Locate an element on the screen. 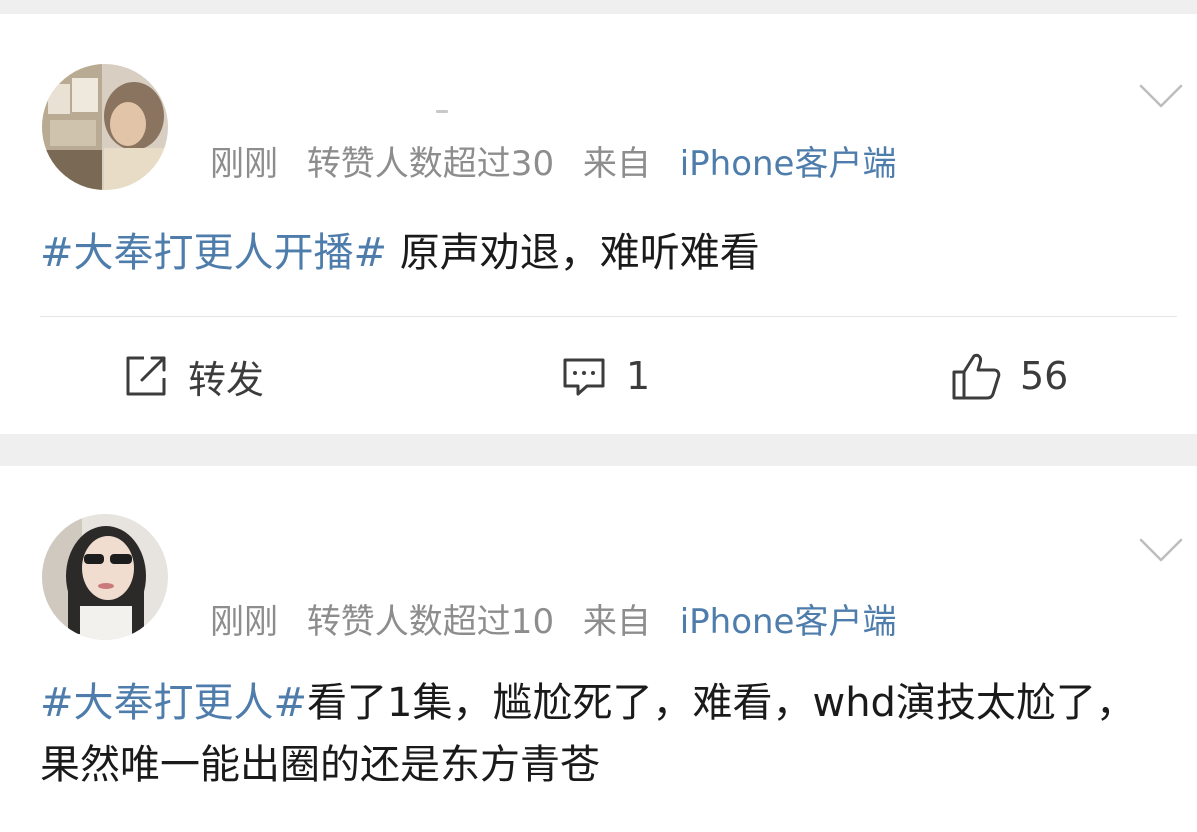 Image resolution: width=1197 pixels, height=832 pixels. post-body: 原声劝退，难听难看 is located at coordinates (573, 253).